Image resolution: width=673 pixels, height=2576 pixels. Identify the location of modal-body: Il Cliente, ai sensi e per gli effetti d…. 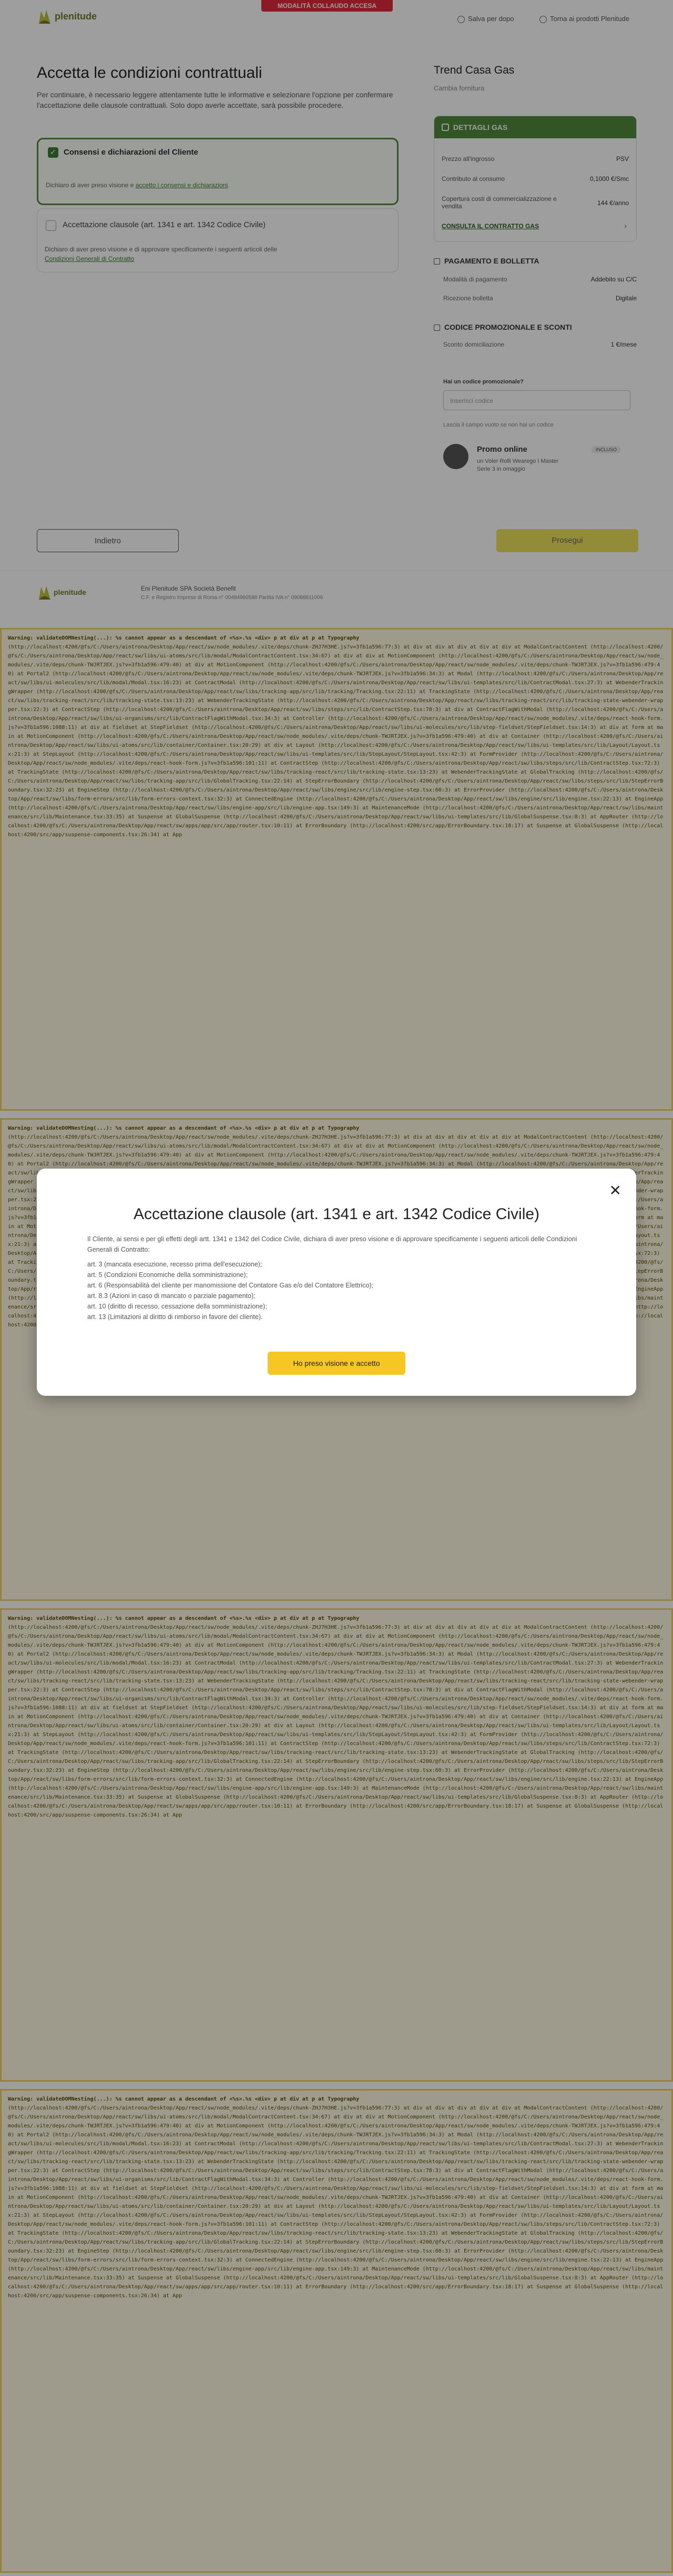
(334, 1278).